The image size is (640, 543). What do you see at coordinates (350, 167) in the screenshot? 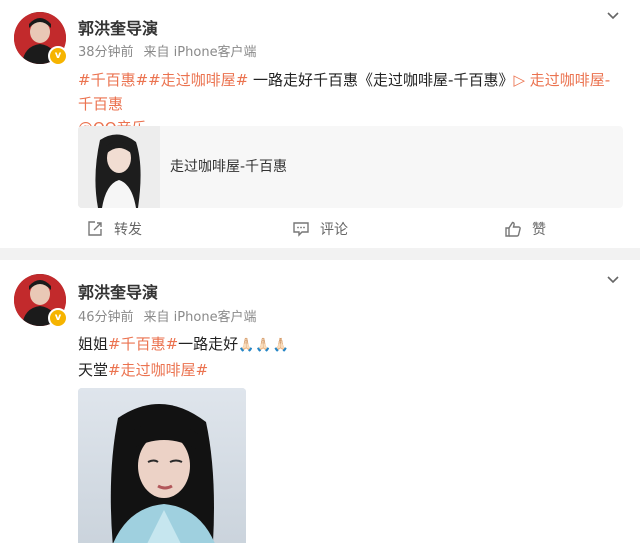
I see `music-card: 走过咖啡屋-千百惠` at bounding box center [350, 167].